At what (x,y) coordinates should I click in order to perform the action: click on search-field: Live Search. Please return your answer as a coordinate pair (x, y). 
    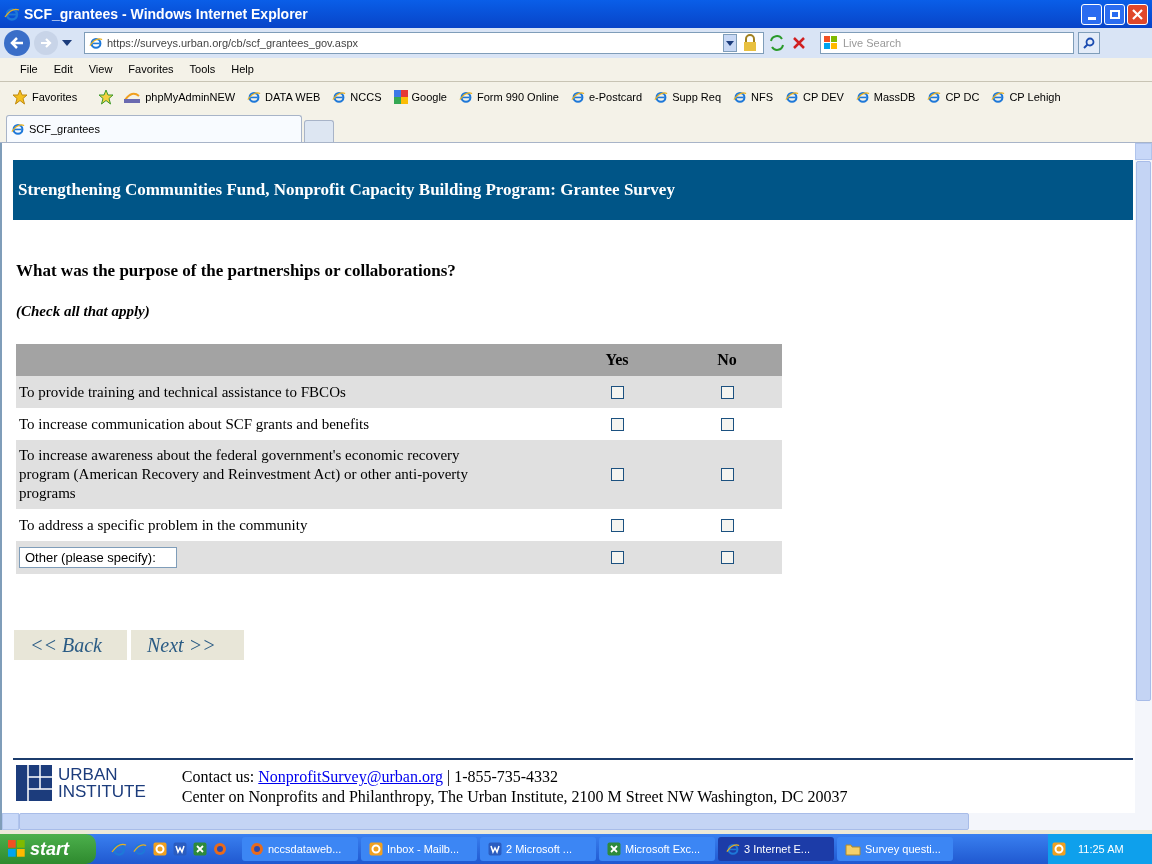
    Looking at the image, I should click on (947, 43).